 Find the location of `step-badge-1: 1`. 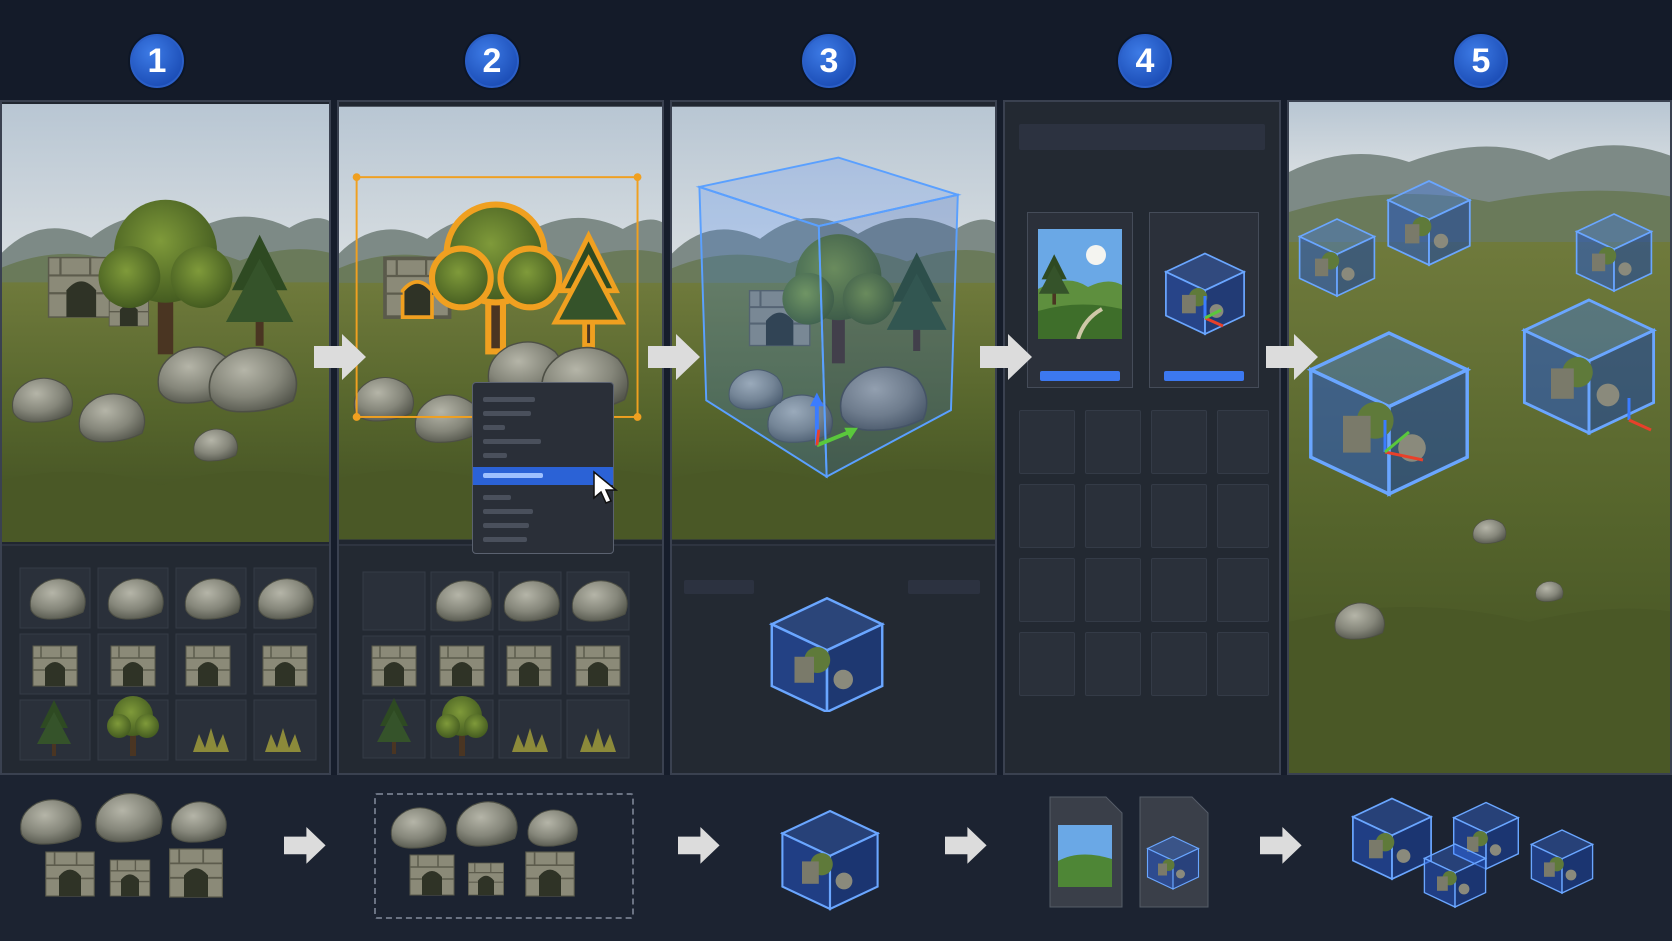

step-badge-1: 1 is located at coordinates (157, 61).